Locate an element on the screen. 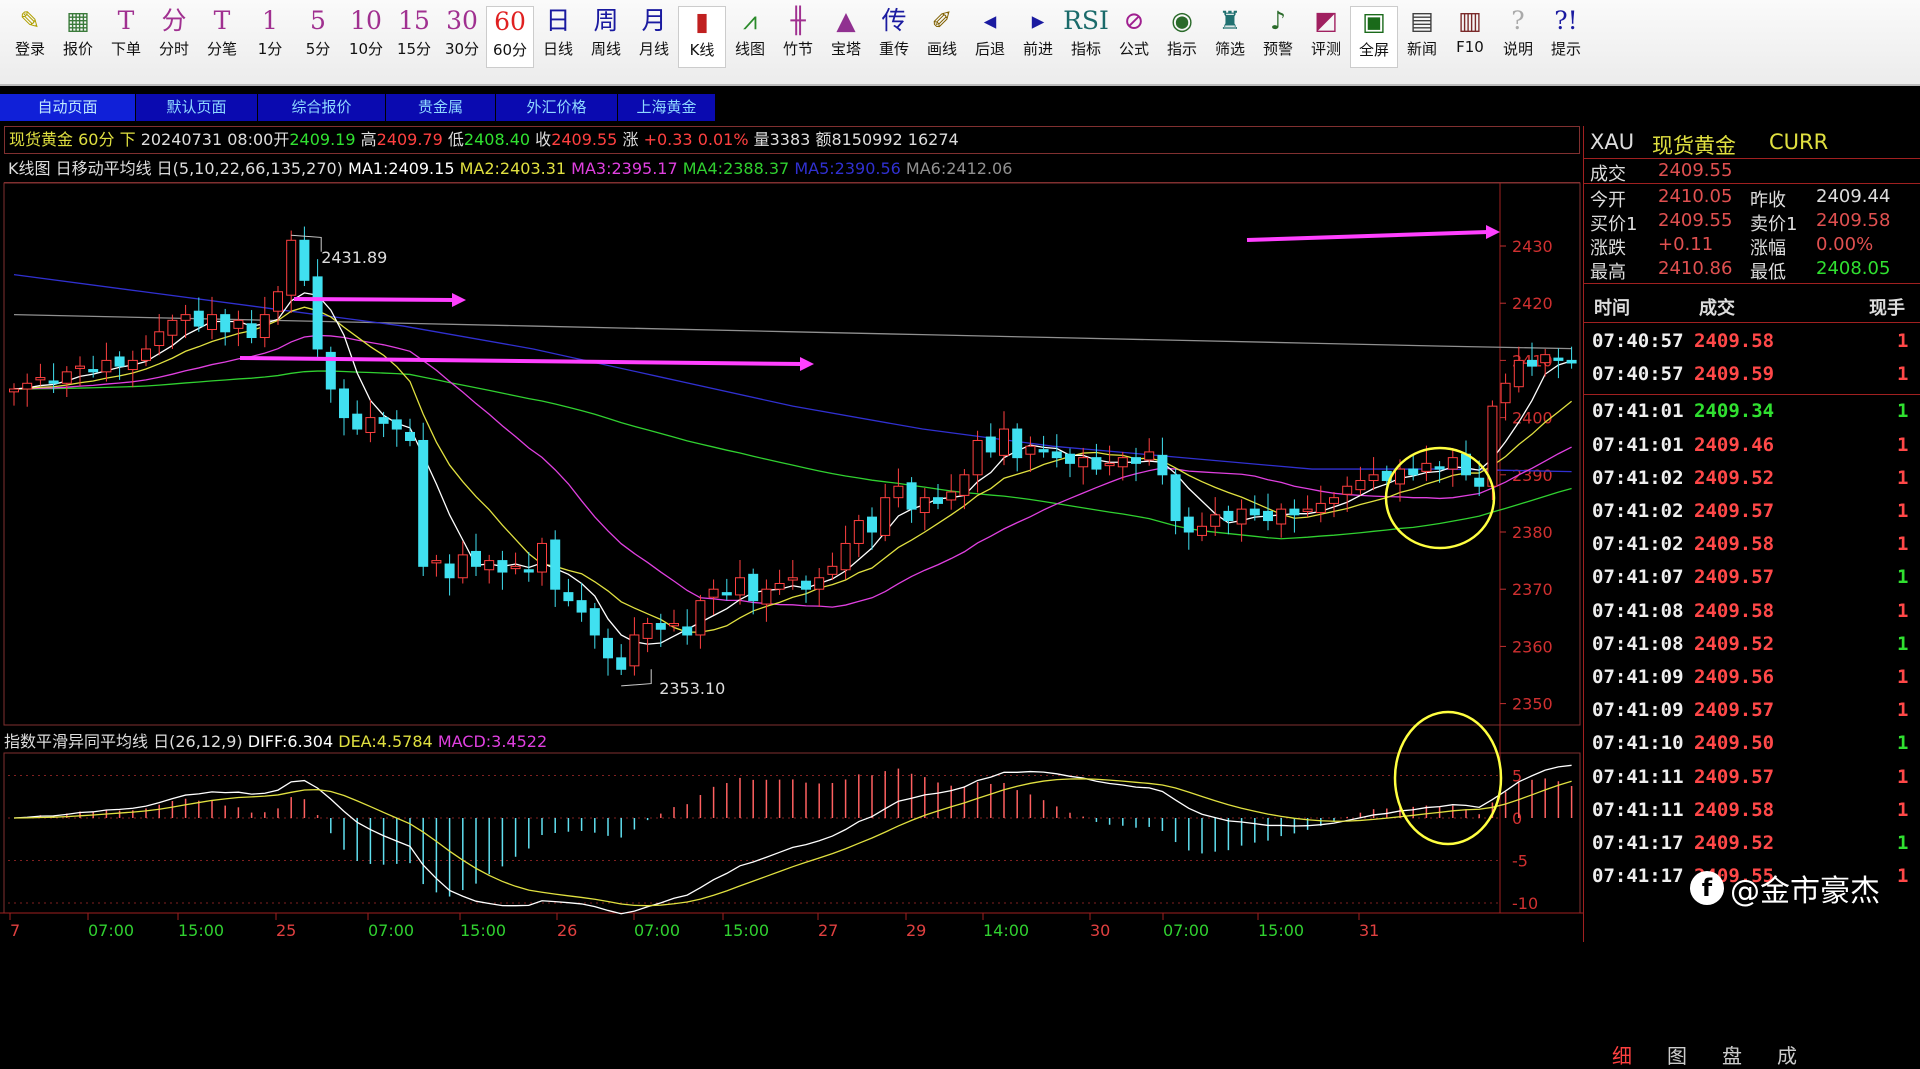 The width and height of the screenshot is (1920, 1069). open-value: 2410.05 is located at coordinates (1695, 196).